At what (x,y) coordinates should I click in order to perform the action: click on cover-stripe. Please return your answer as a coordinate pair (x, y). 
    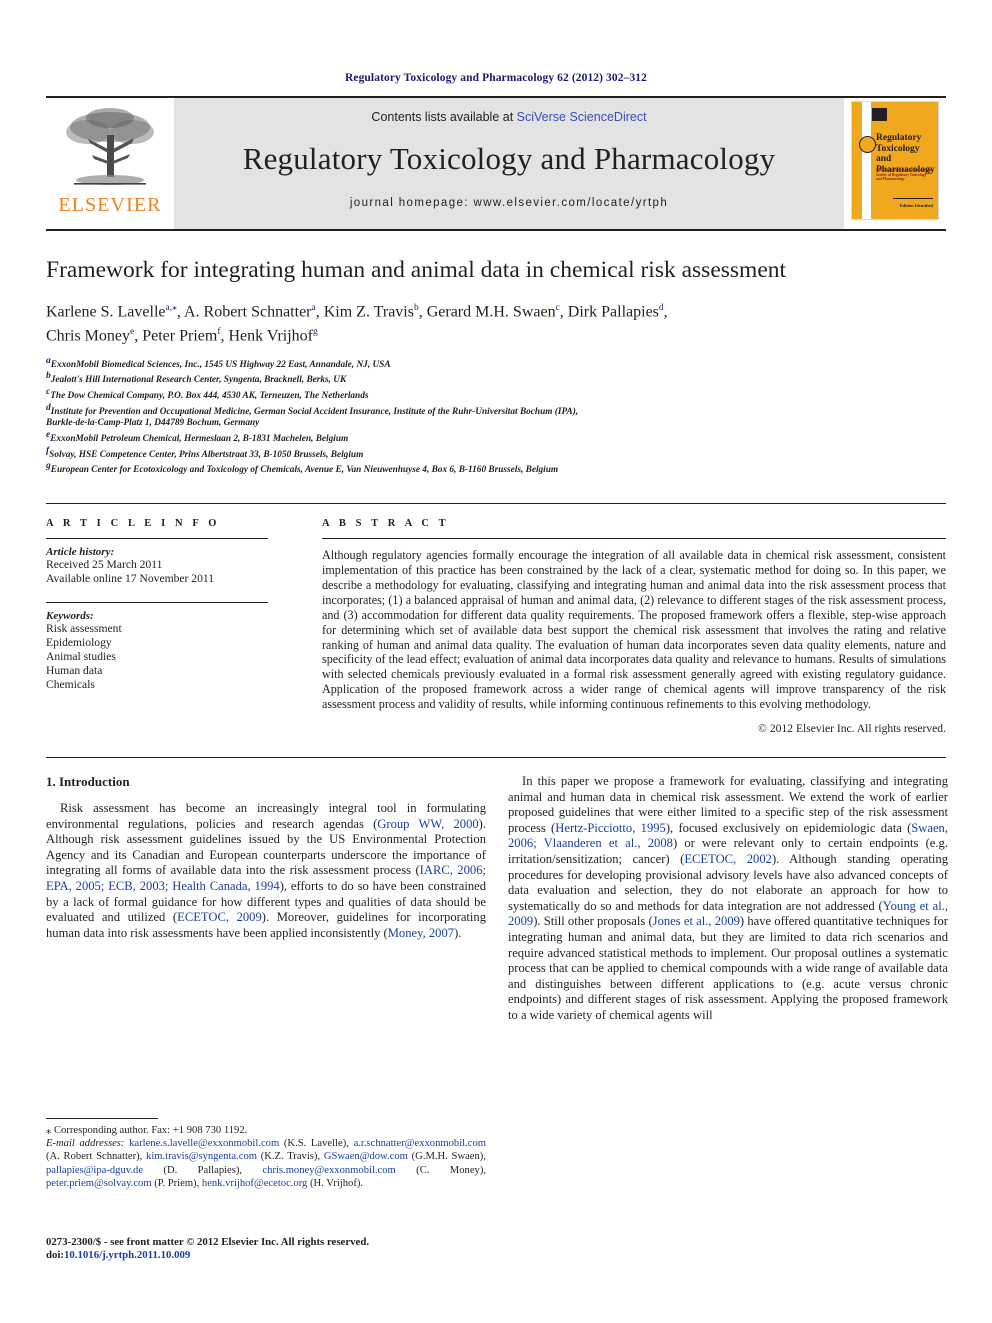
    Looking at the image, I should click on (866, 160).